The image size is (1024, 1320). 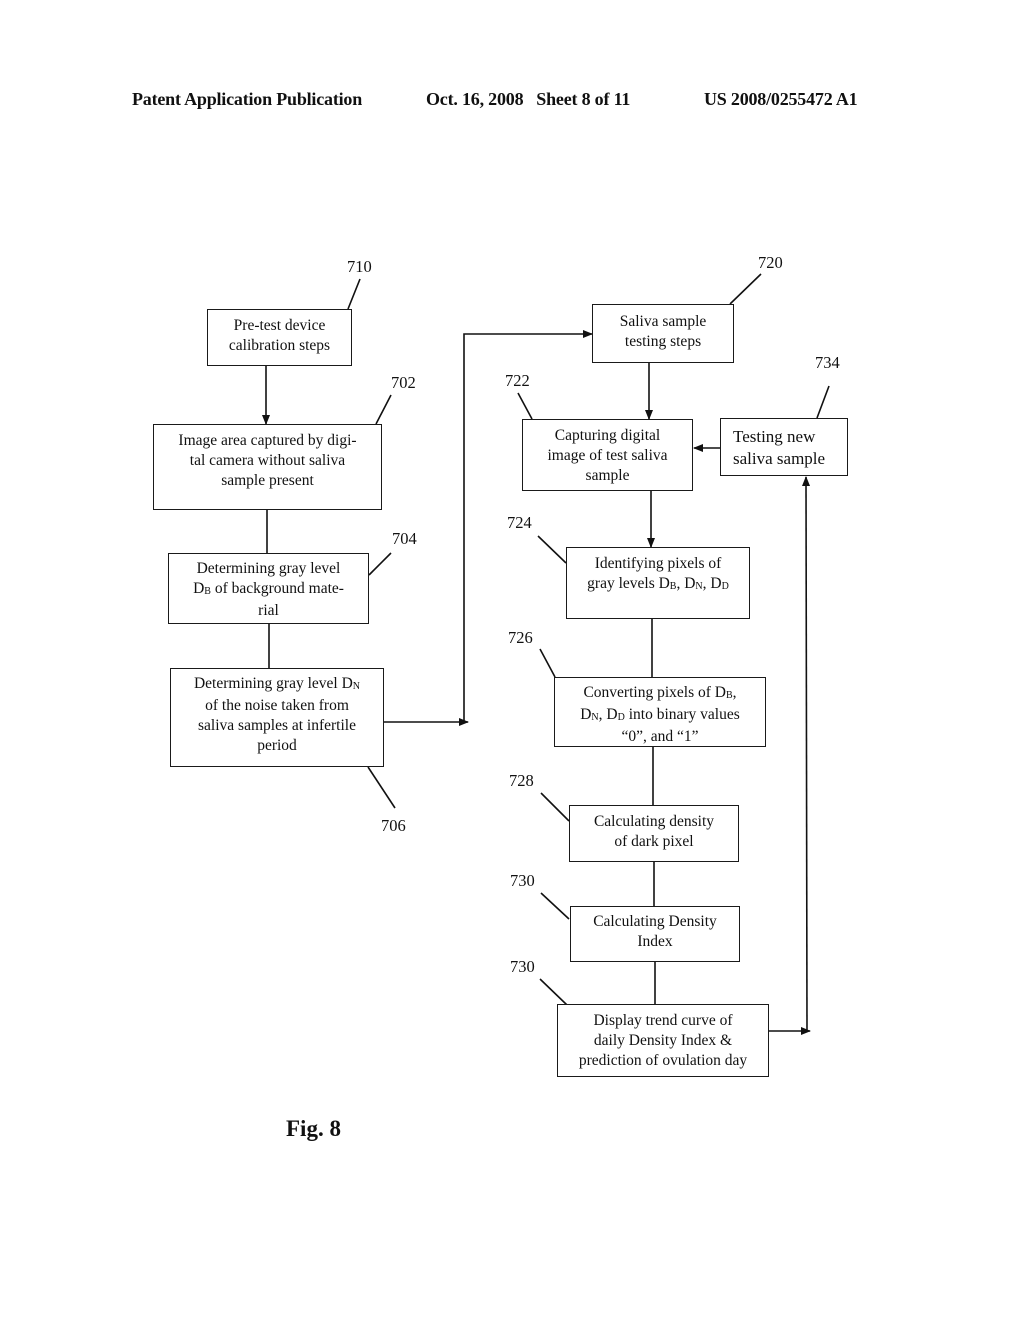 I want to click on box-710-pretest-calibration: Pre-test device calibration steps, so click(x=279, y=337).